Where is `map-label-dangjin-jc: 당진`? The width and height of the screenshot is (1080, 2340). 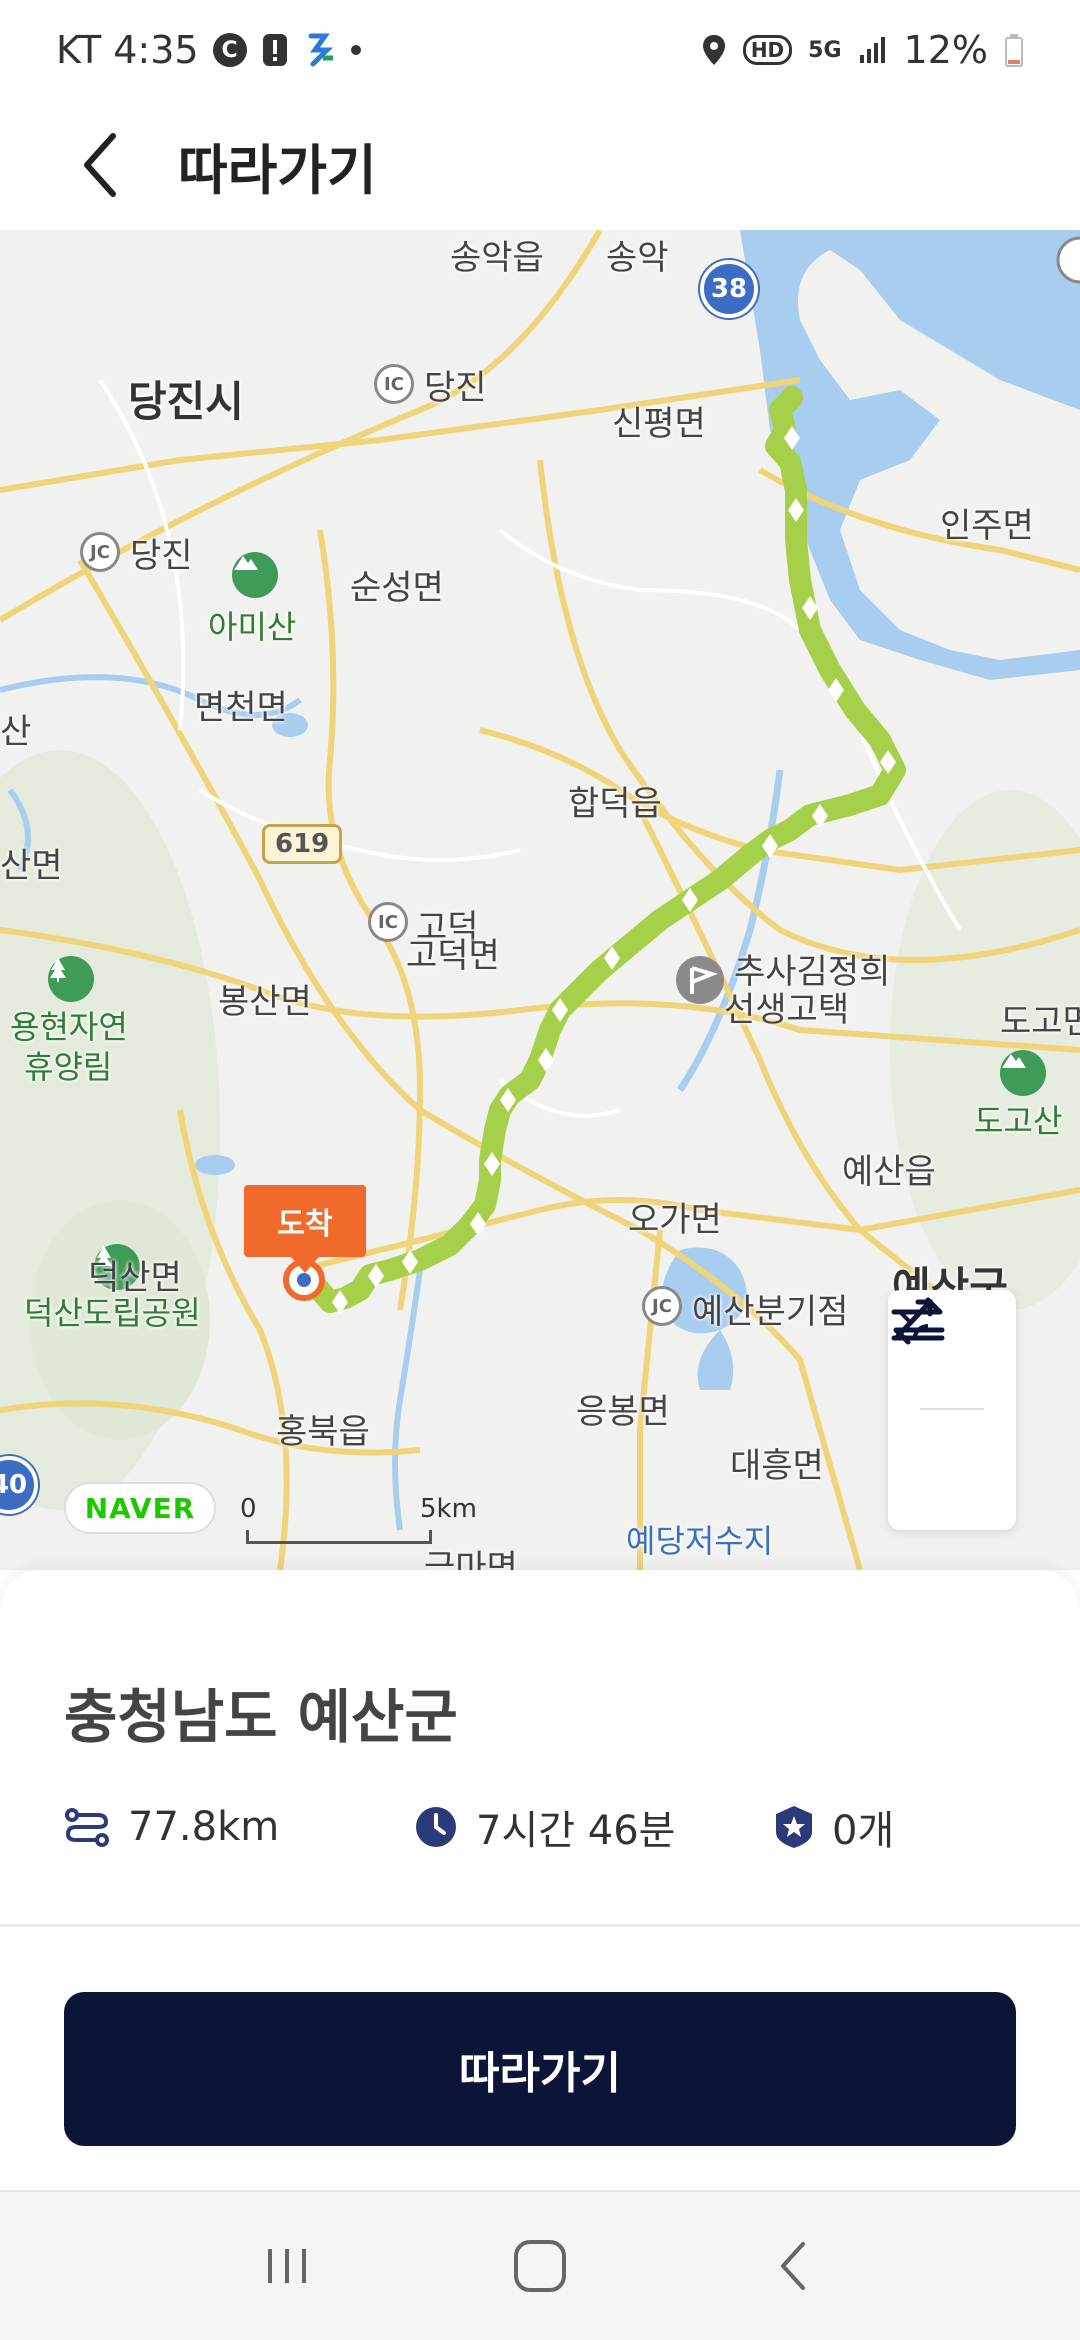 map-label-dangjin-jc: 당진 is located at coordinates (161, 556).